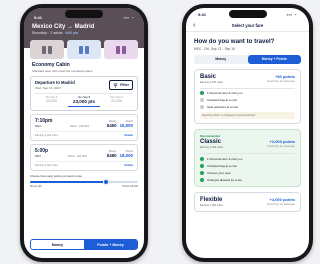 The width and height of the screenshot is (320, 264). Describe the element at coordinates (194, 25) in the screenshot. I see `back-arrow-icon: ‹` at that location.